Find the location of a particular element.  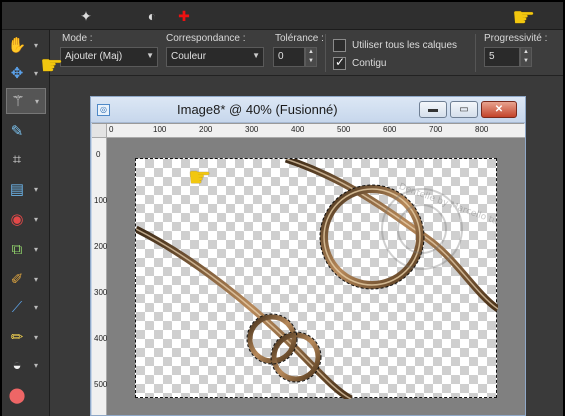

mode-label: Mode : is located at coordinates (77, 38).